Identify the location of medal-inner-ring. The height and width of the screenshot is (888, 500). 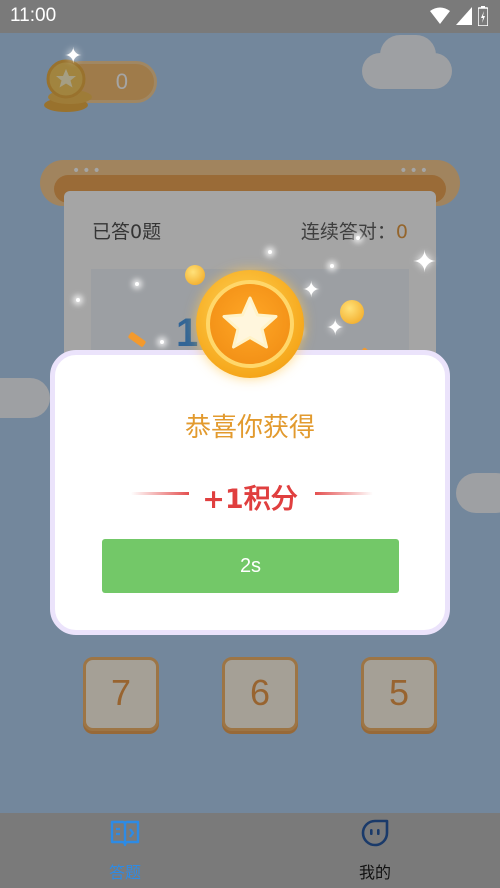
(250, 324).